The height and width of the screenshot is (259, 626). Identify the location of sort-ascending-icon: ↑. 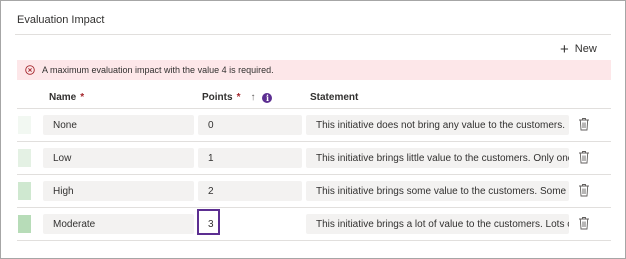
(252, 97).